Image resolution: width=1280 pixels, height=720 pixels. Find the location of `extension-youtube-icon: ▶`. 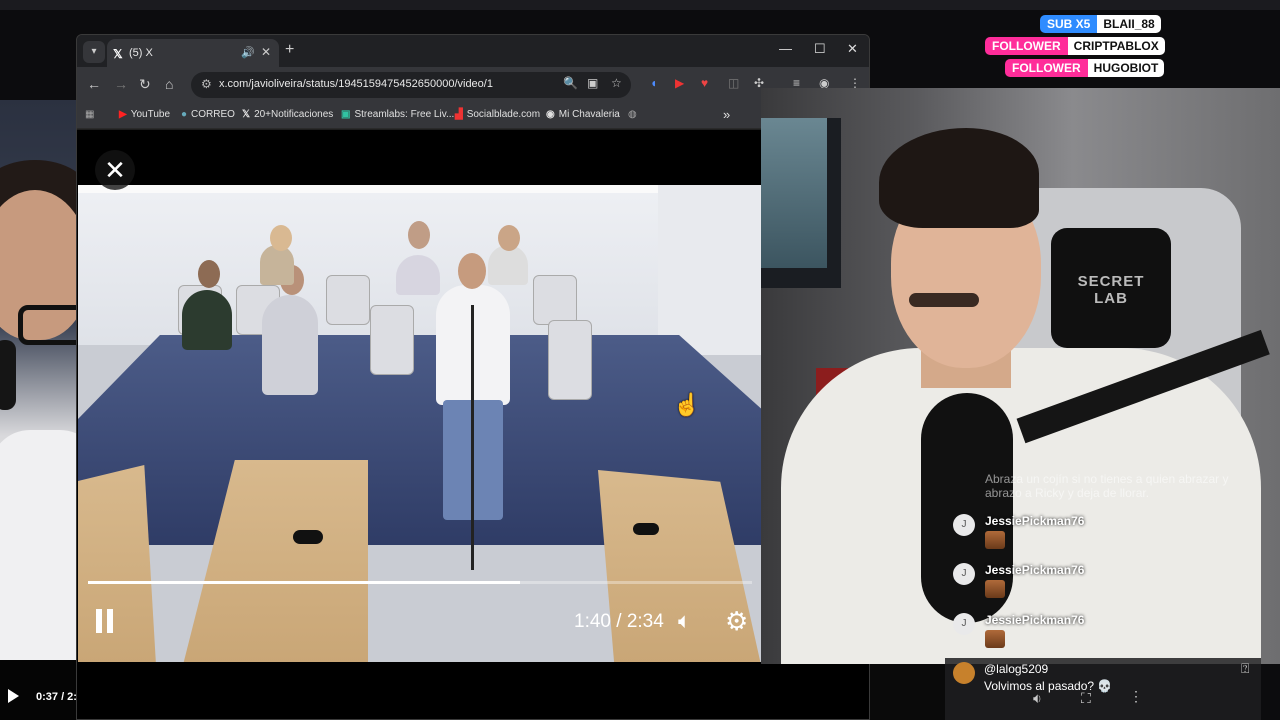

extension-youtube-icon: ▶ is located at coordinates (679, 83).